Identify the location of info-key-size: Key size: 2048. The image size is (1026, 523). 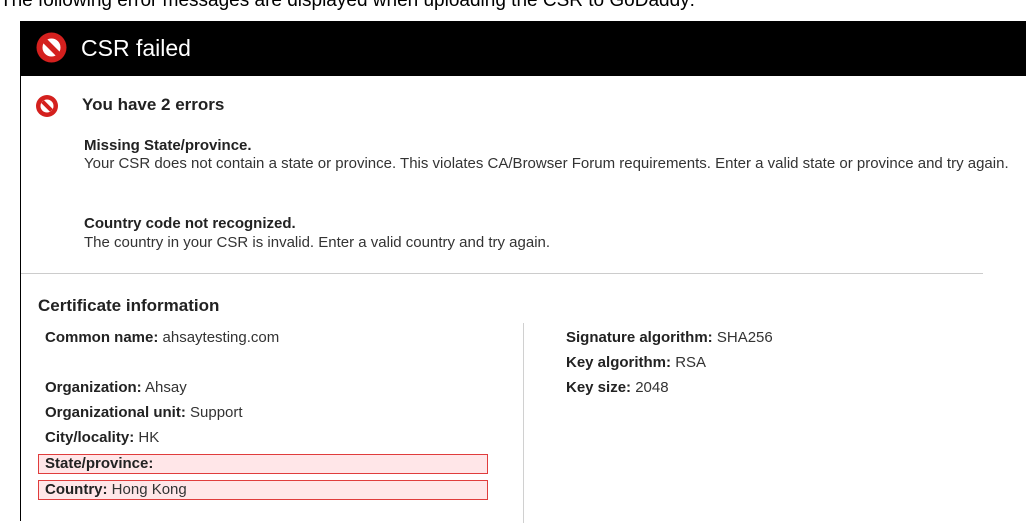
(617, 387).